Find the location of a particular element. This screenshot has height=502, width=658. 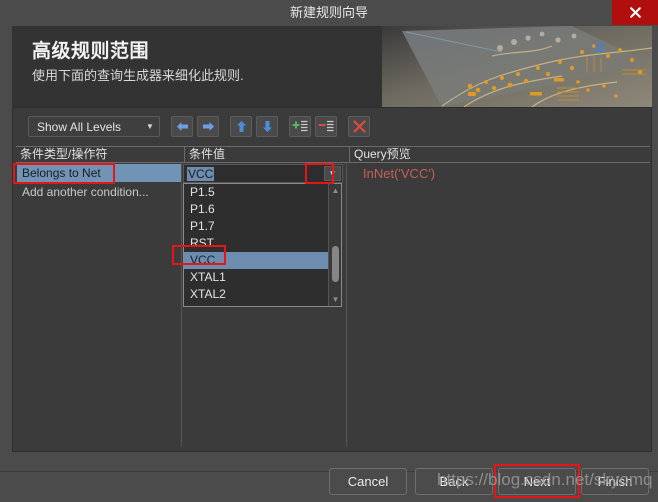

list-item: P1.6 is located at coordinates (262, 209).